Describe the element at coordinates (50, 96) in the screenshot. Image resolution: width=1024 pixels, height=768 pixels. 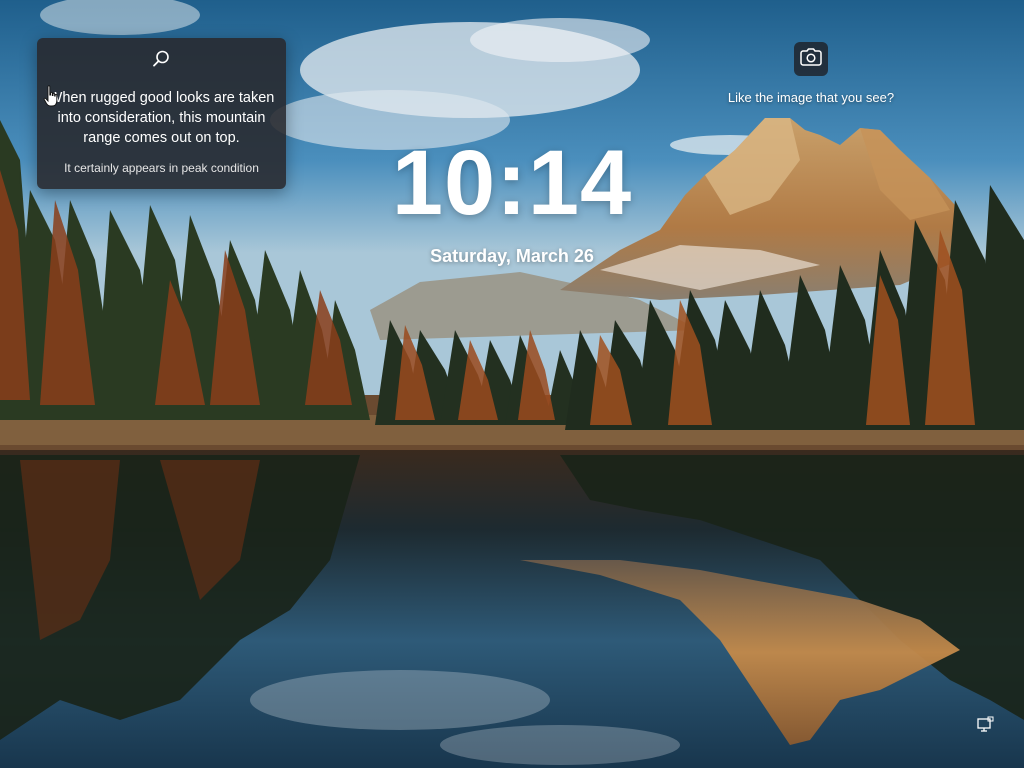
I see `hand-cursor-icon` at that location.